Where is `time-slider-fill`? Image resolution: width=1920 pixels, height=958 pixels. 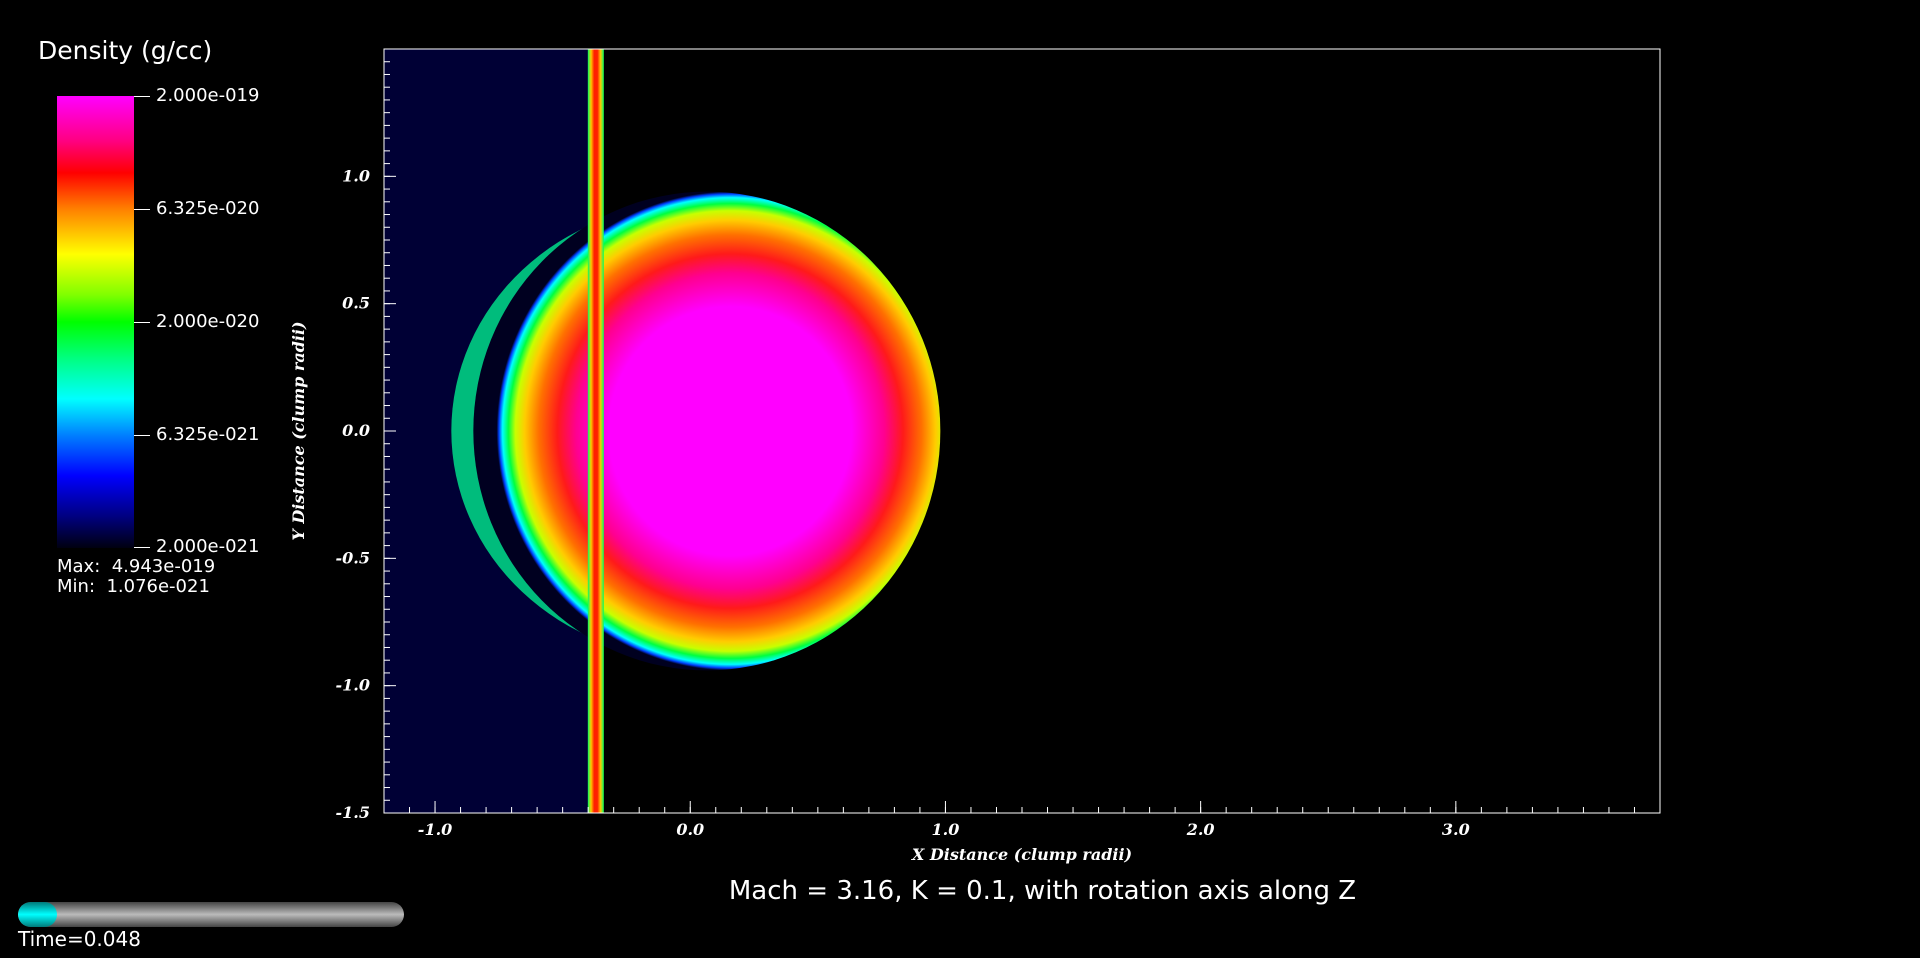
time-slider-fill is located at coordinates (37, 914).